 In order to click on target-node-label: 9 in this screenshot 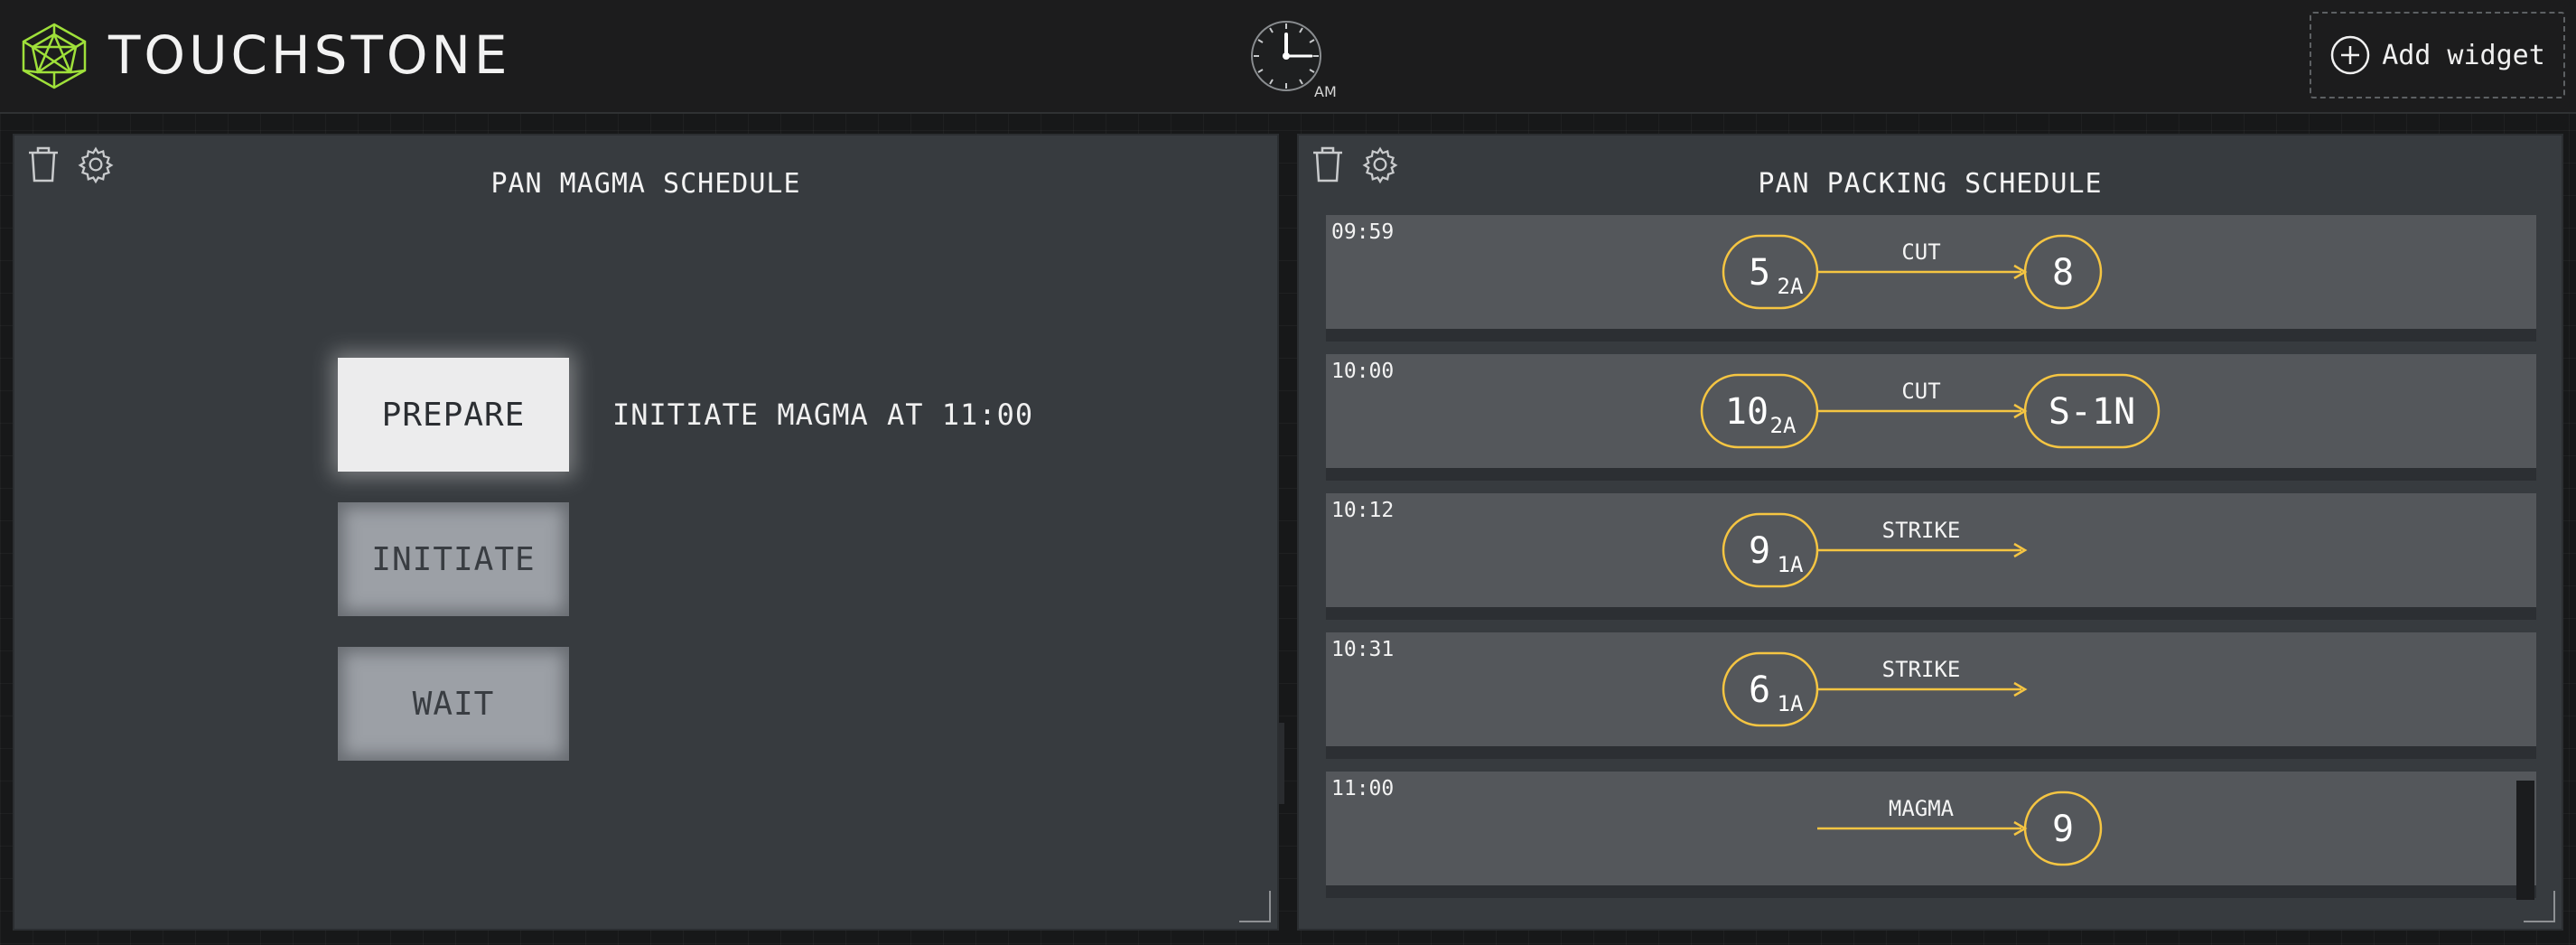, I will do `click(2063, 829)`.